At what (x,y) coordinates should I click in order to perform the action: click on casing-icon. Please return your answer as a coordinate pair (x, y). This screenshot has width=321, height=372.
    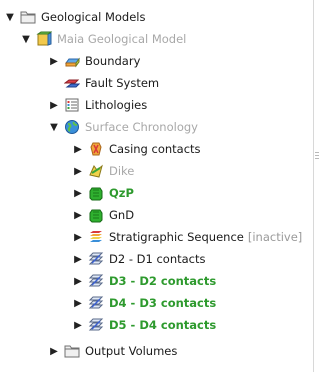
    Looking at the image, I should click on (96, 149).